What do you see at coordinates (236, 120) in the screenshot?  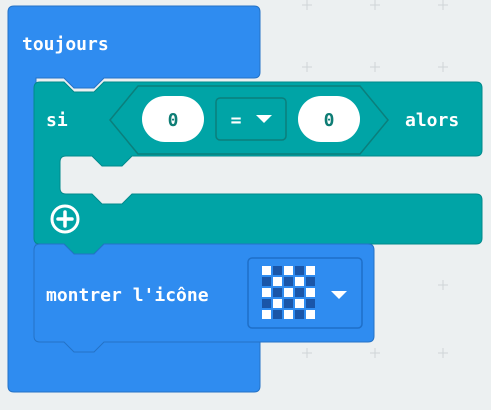 I see `operator-label: =` at bounding box center [236, 120].